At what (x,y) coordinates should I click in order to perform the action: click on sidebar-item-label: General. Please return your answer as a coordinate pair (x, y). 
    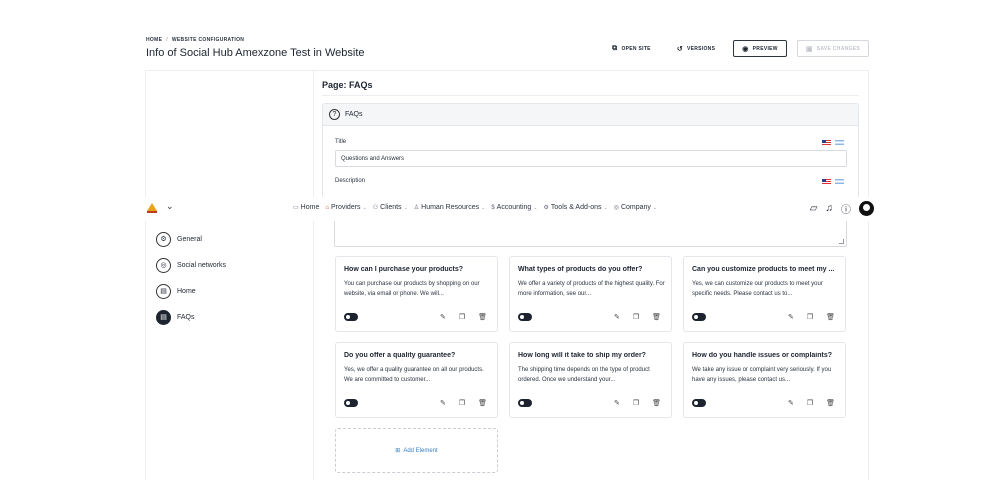
    Looking at the image, I should click on (189, 239).